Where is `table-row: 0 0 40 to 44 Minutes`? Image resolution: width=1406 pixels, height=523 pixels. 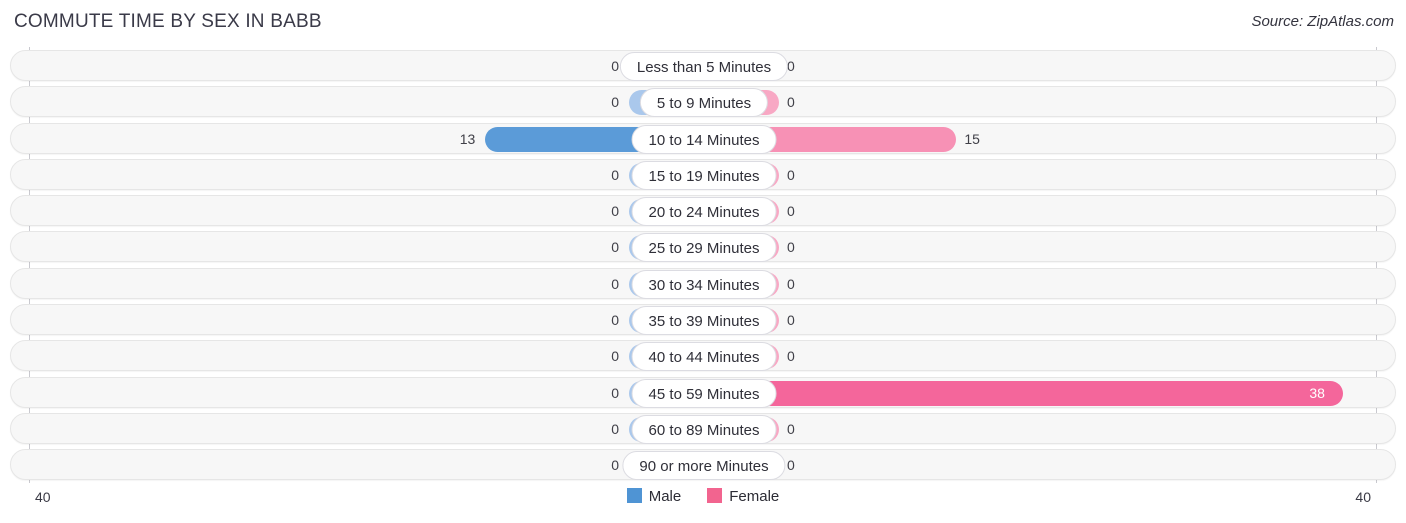
table-row: 0 0 40 to 44 Minutes is located at coordinates (703, 356).